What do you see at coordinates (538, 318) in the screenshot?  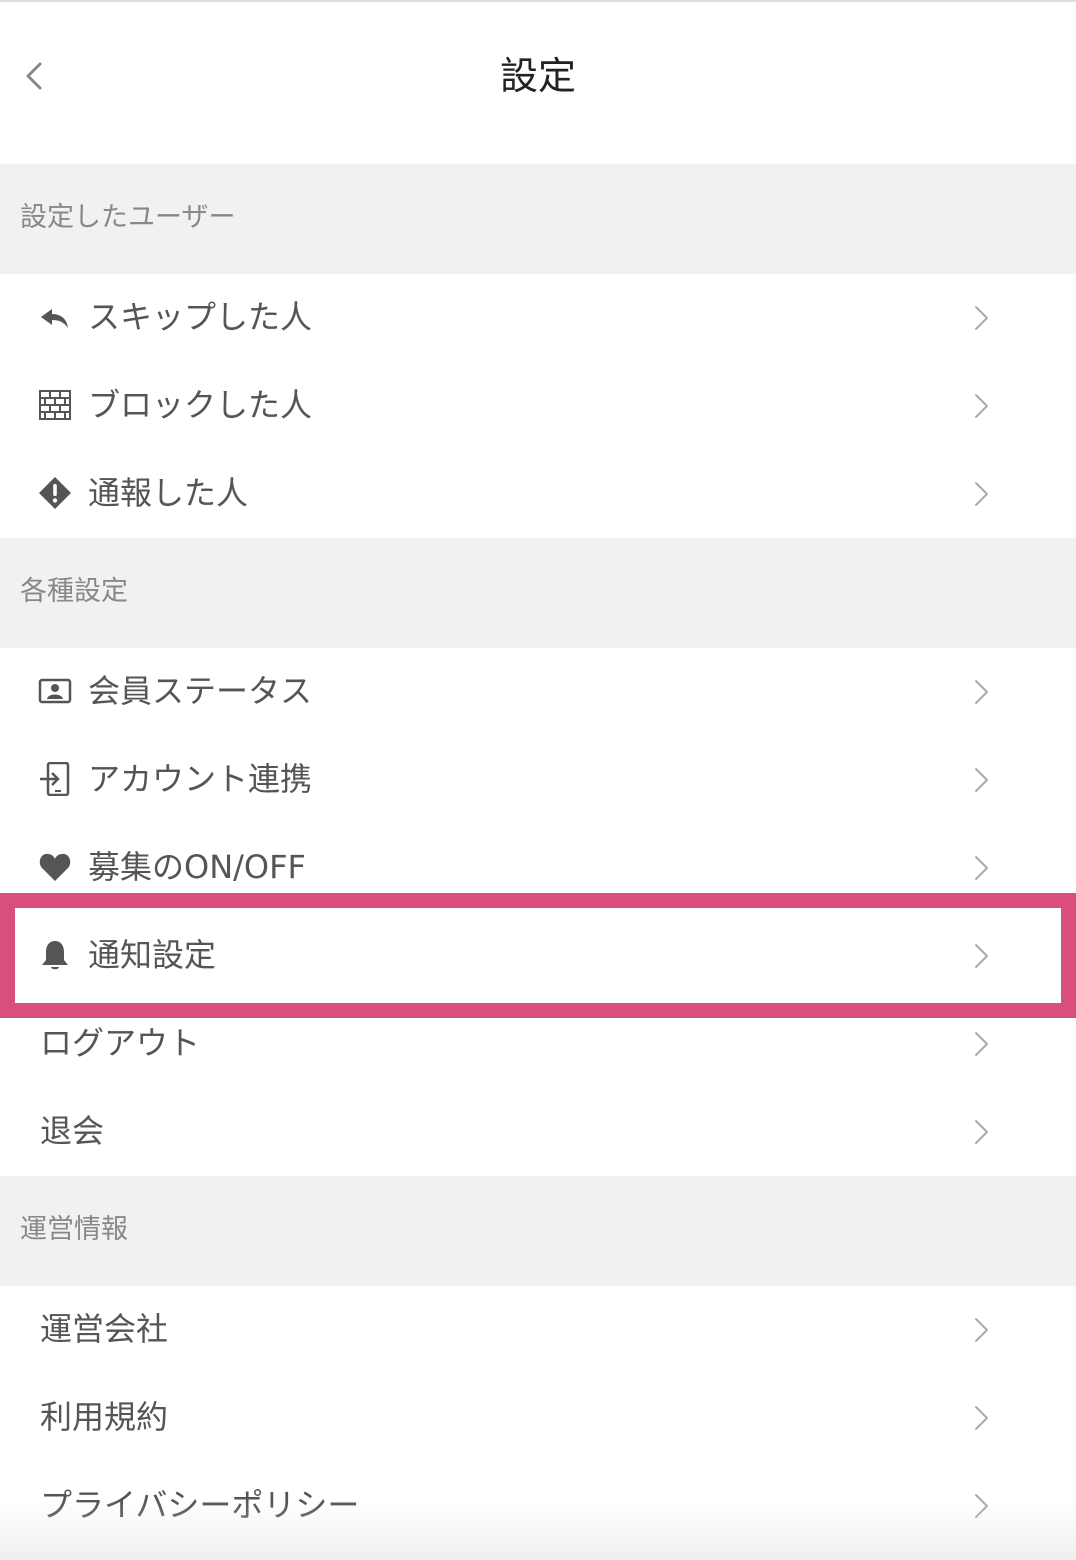 I see `menu-item-skipped-users: スキップした人` at bounding box center [538, 318].